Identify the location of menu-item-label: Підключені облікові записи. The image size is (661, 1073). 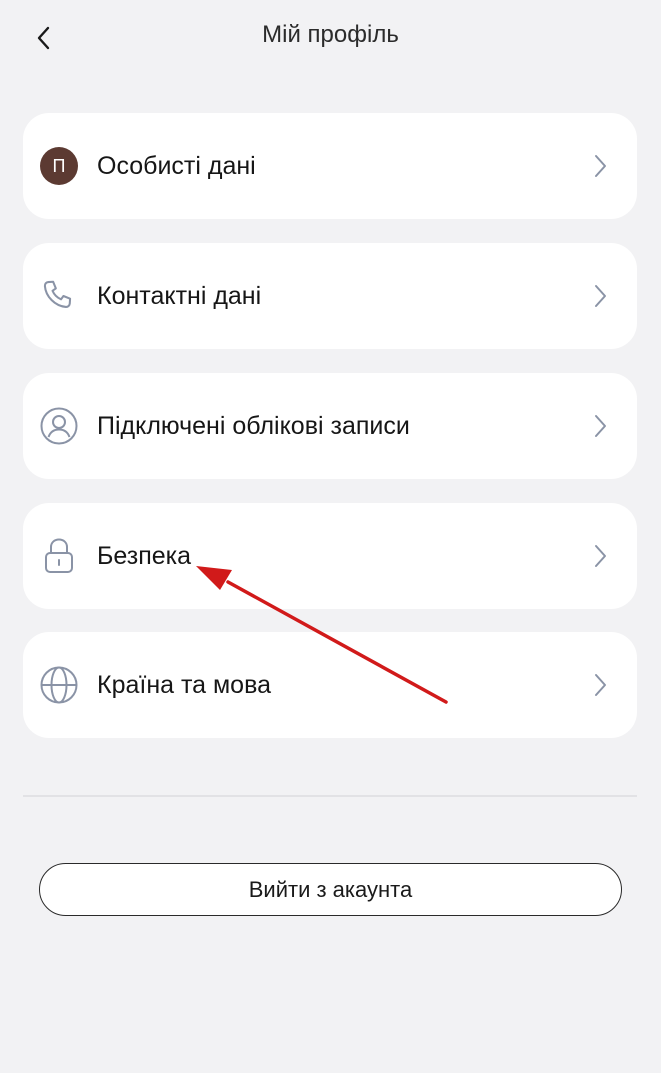
(253, 425).